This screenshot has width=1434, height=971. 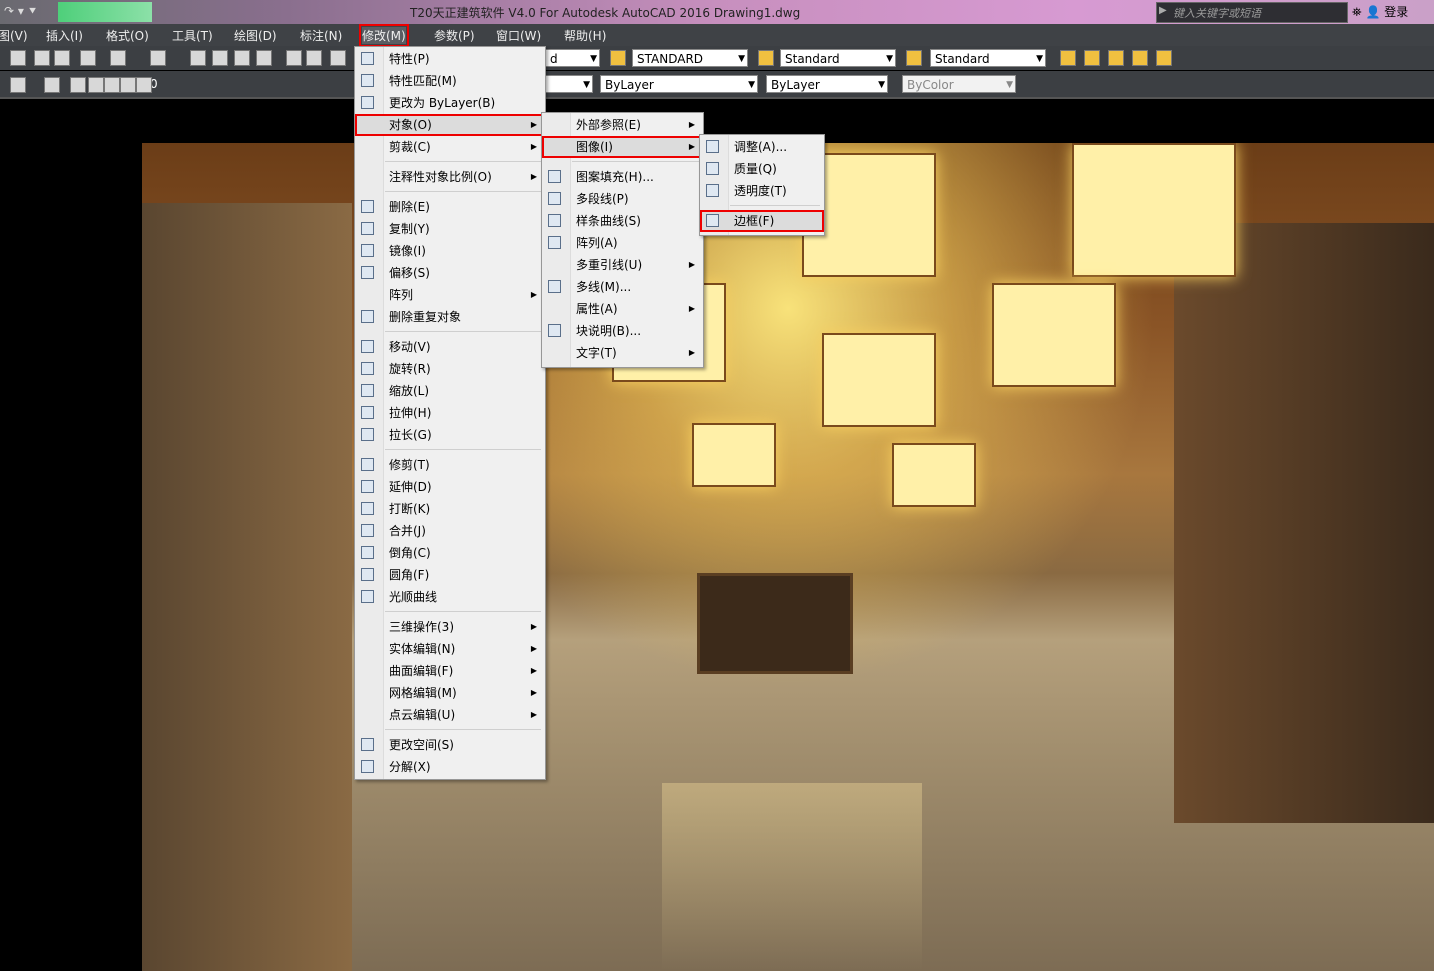 I want to click on fillet-menu-item: 圆角(F), so click(x=450, y=575).